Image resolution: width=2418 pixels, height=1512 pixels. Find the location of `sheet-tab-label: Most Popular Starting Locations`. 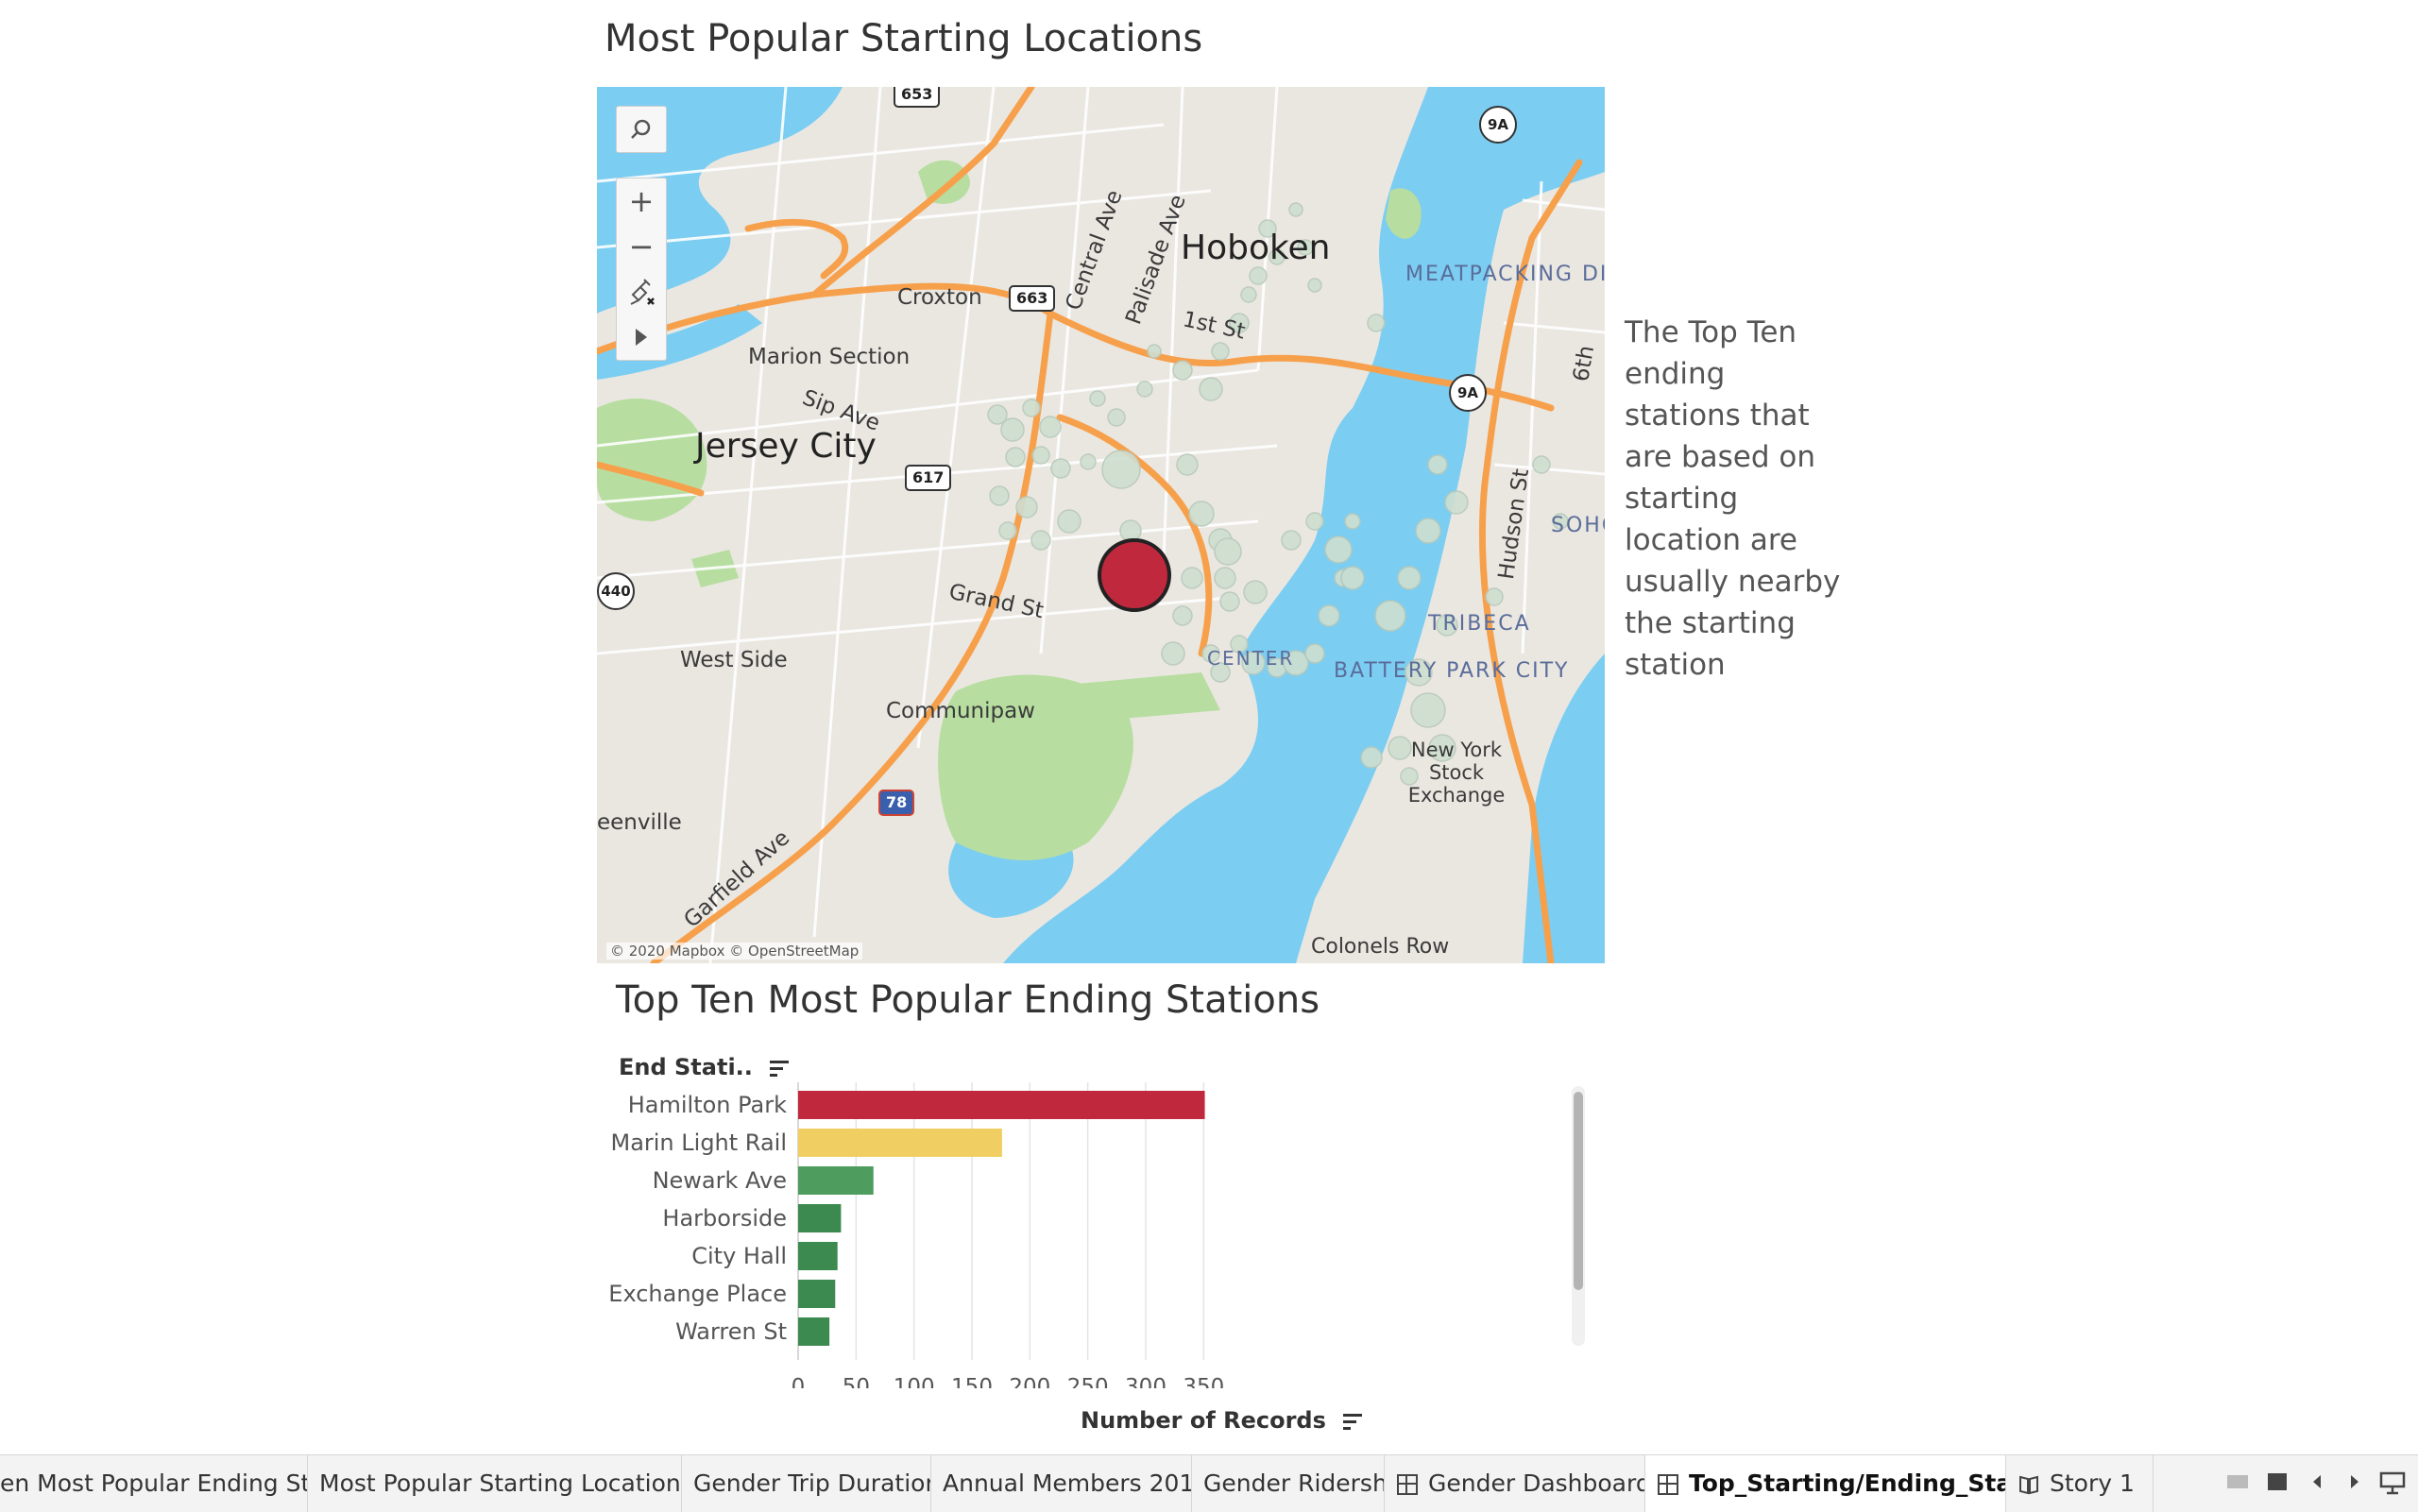

sheet-tab-label: Most Popular Starting Locations is located at coordinates (500, 1483).